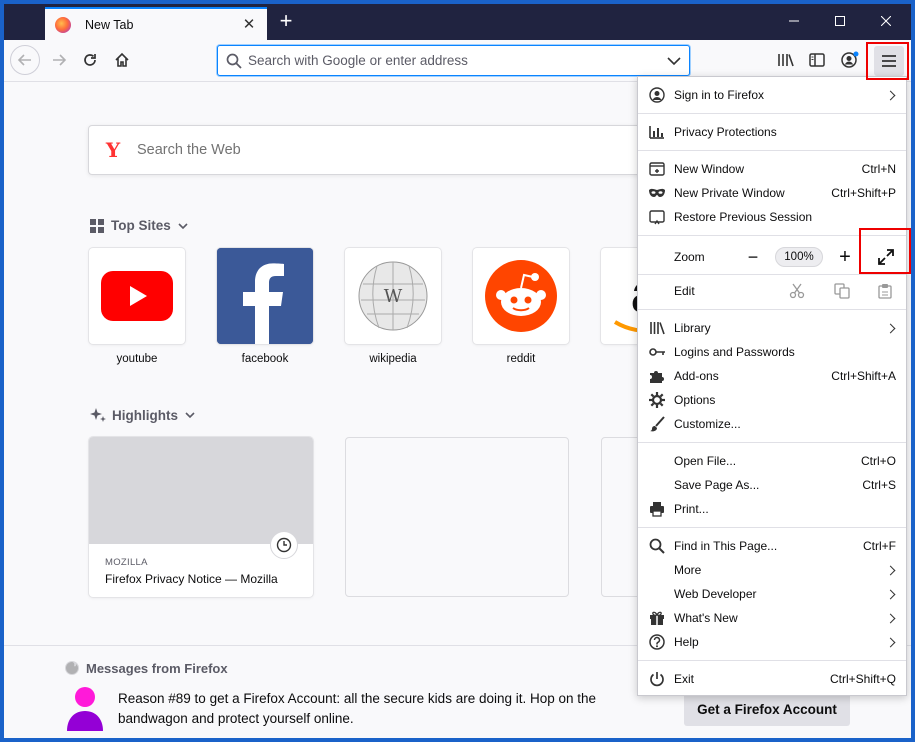  Describe the element at coordinates (772, 95) in the screenshot. I see `menu-item-sign-in: Sign in to Firefox` at that location.